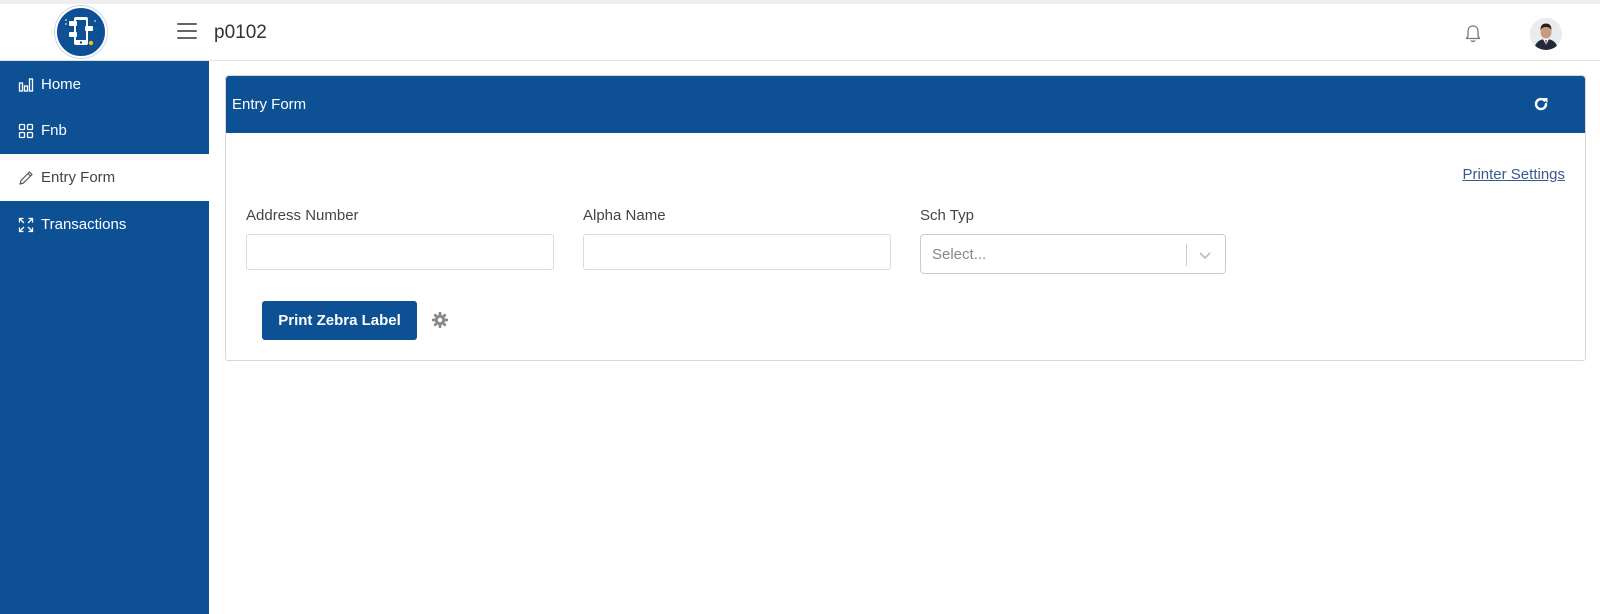 This screenshot has width=1600, height=614. Describe the element at coordinates (1186, 255) in the screenshot. I see `select-separator` at that location.